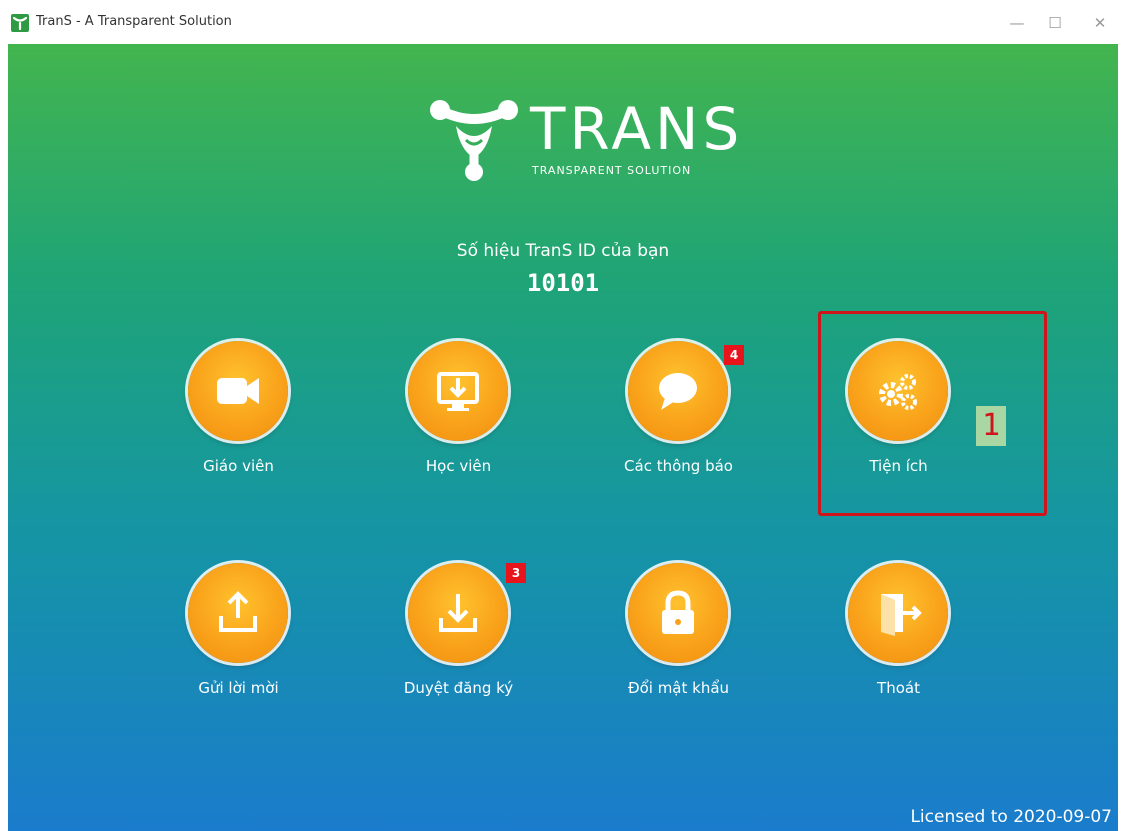  Describe the element at coordinates (238, 466) in the screenshot. I see `teacher-label: Giáo viên` at that location.